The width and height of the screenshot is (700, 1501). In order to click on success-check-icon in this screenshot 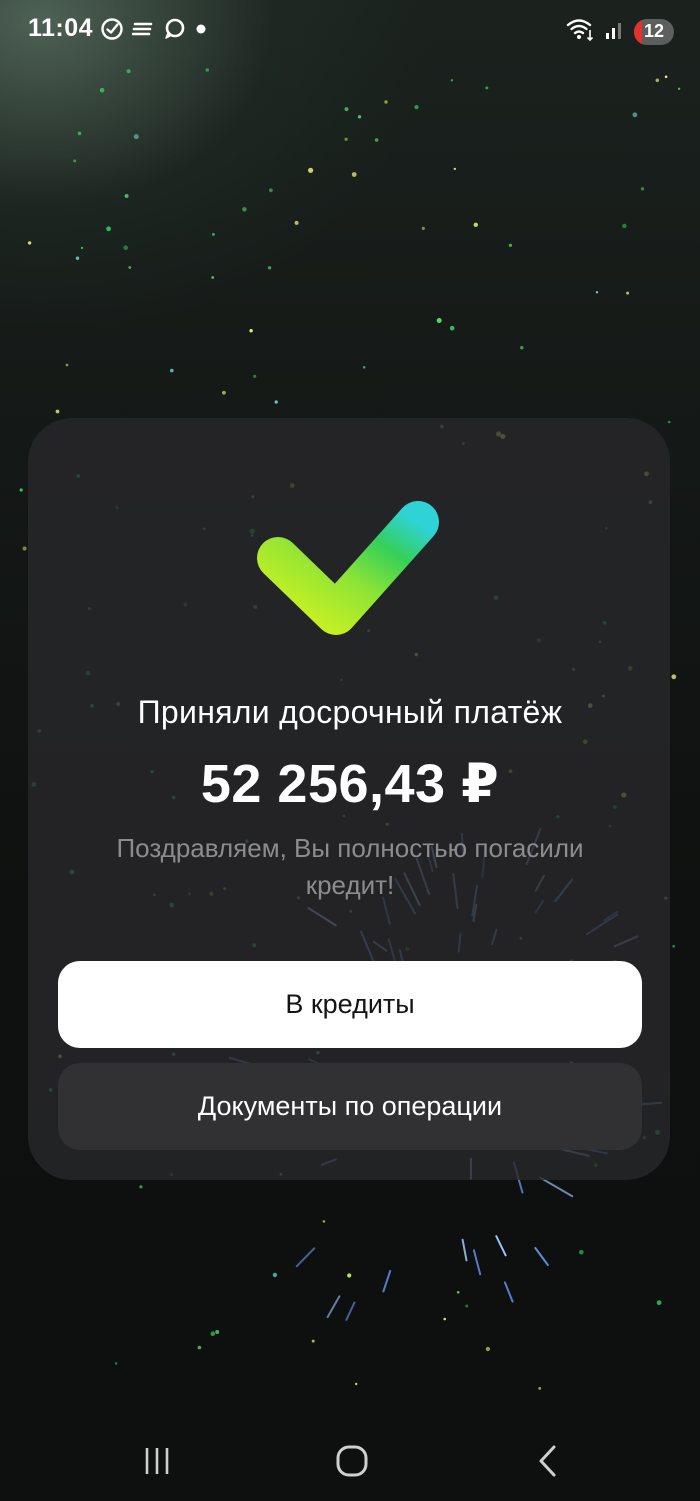, I will do `click(348, 568)`.